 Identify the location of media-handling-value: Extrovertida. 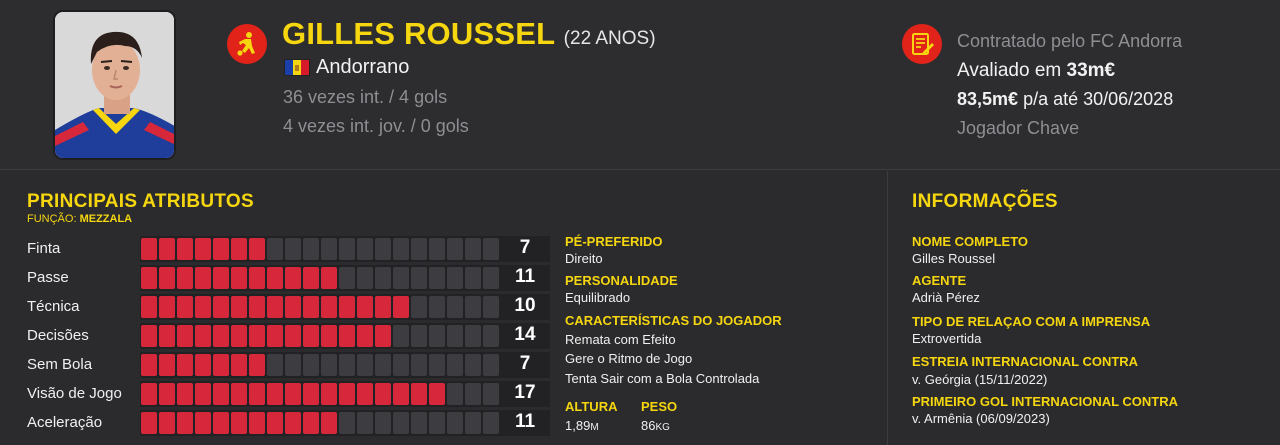
(947, 338).